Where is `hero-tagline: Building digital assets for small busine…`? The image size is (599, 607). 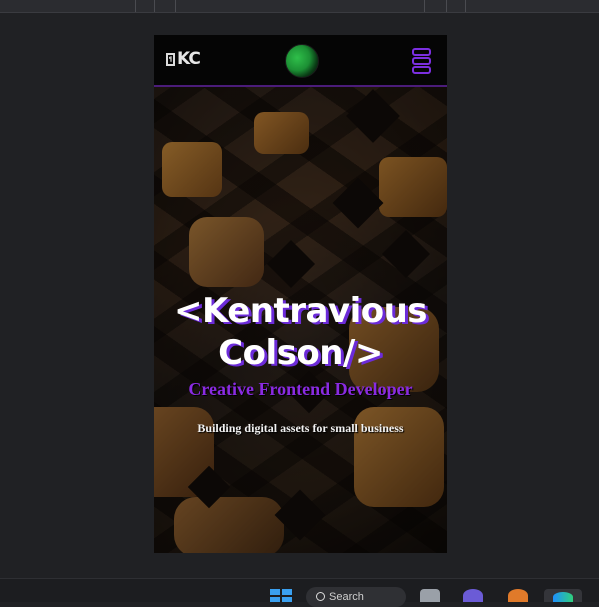 hero-tagline: Building digital assets for small busine… is located at coordinates (300, 428).